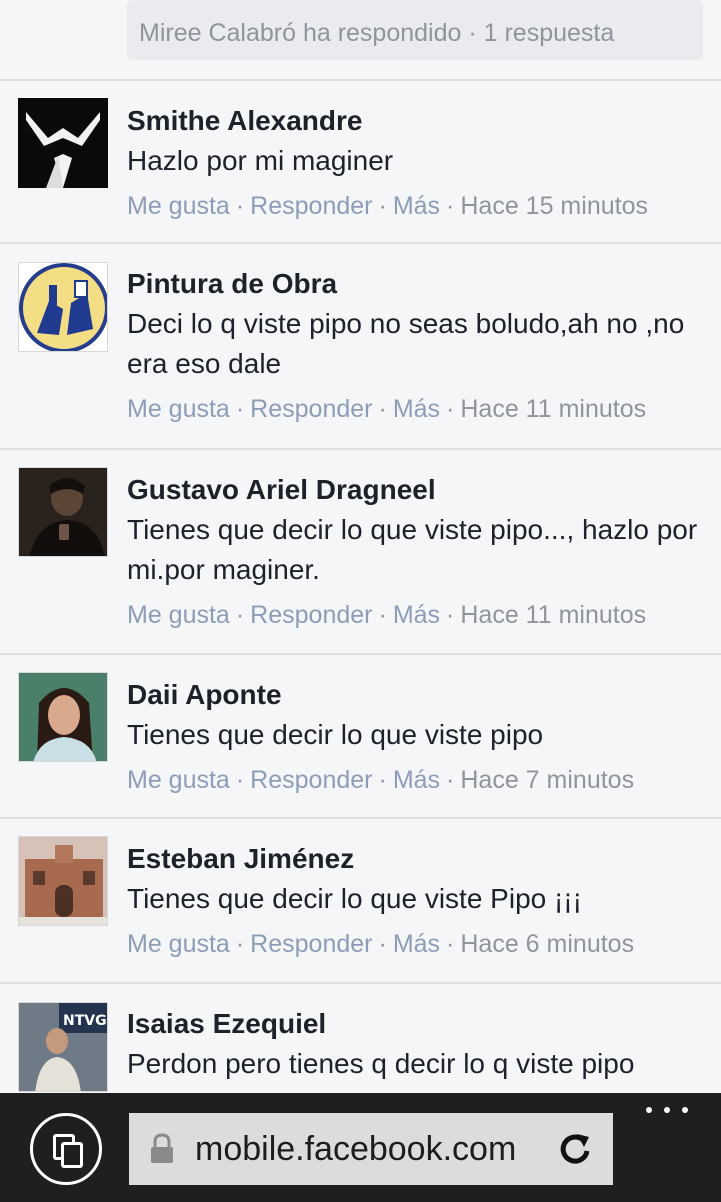 This screenshot has width=721, height=1202. Describe the element at coordinates (260, 160) in the screenshot. I see `comment-text: Hazlo por mi maginer` at that location.